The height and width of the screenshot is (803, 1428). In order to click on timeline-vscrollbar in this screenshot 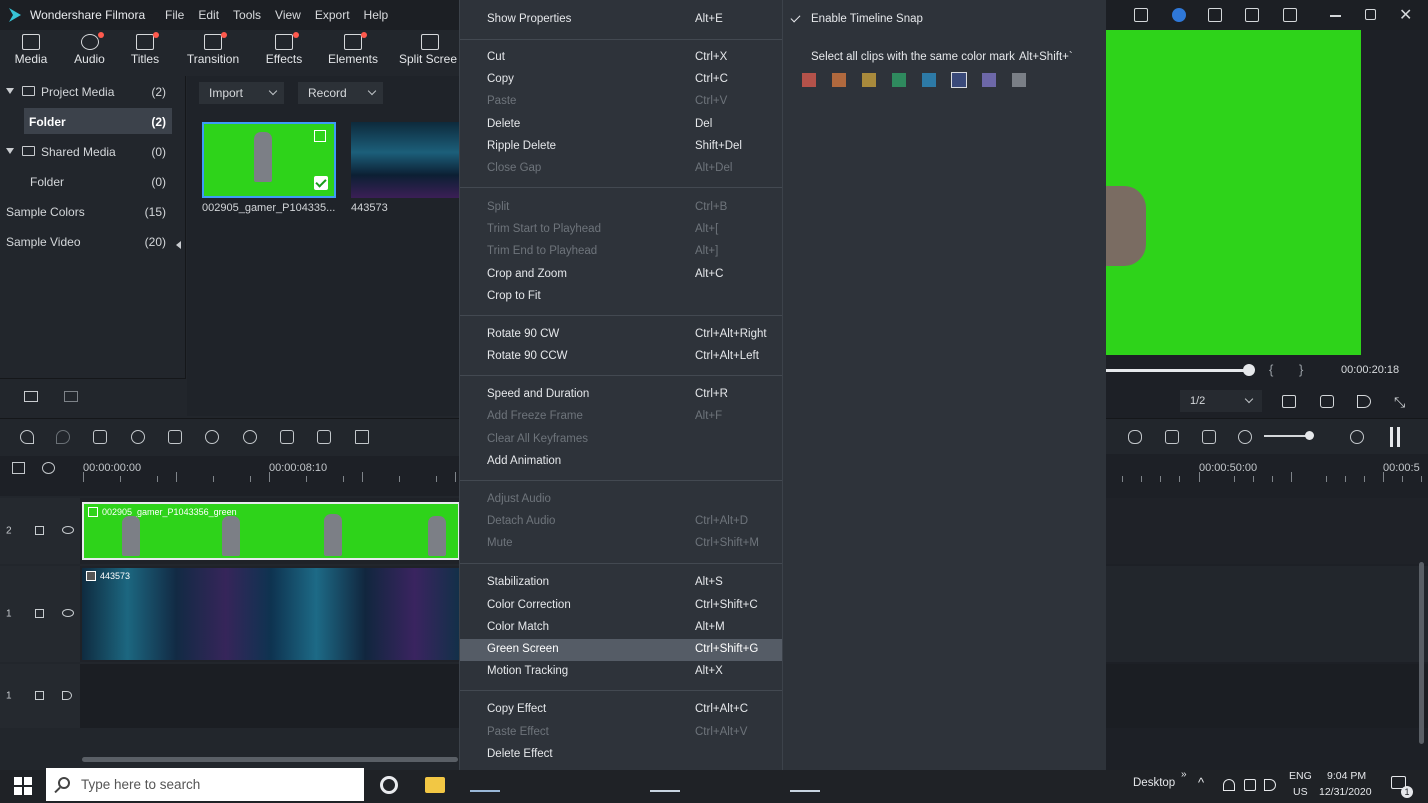, I will do `click(1421, 653)`.